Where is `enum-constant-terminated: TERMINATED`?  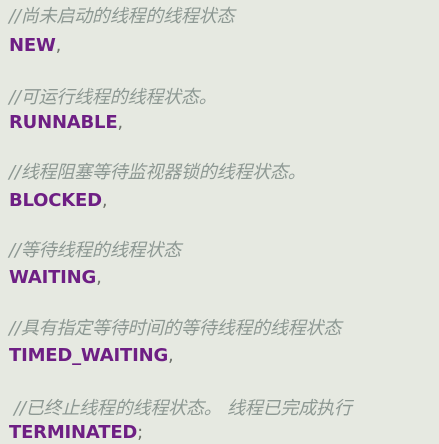 enum-constant-terminated: TERMINATED is located at coordinates (73, 432).